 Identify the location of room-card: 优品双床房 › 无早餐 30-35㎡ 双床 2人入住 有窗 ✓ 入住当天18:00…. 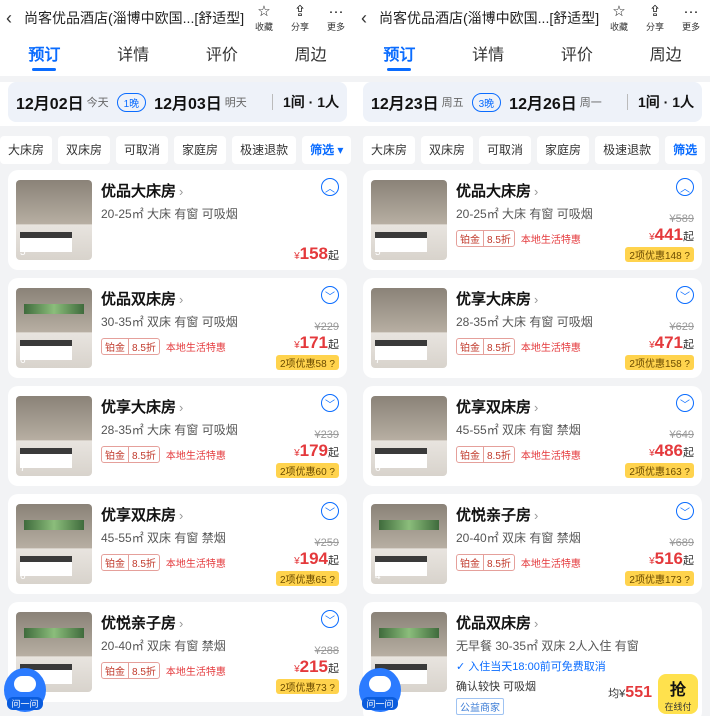
(532, 659).